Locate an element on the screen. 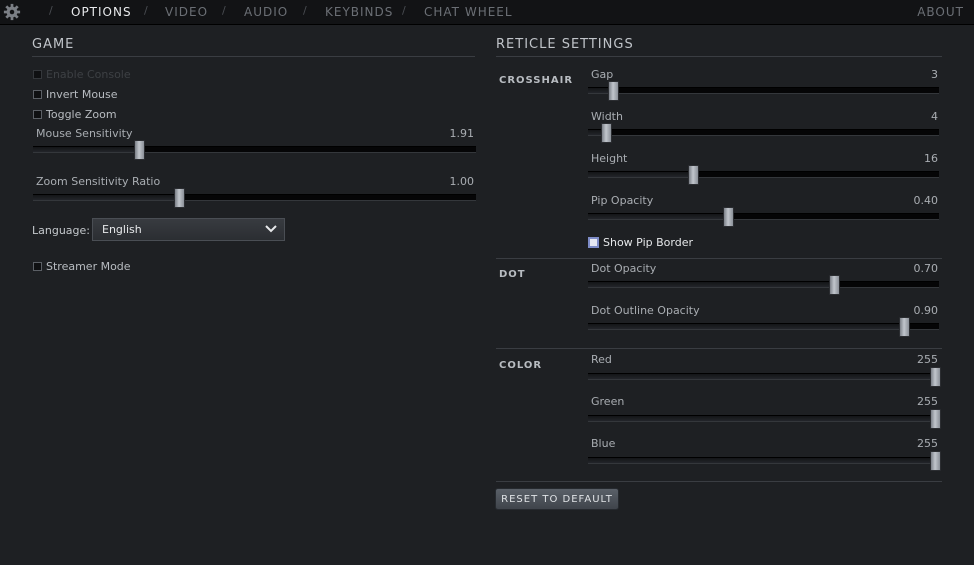 The width and height of the screenshot is (974, 565). crosshair-group-label: CROSSHAIR is located at coordinates (536, 80).